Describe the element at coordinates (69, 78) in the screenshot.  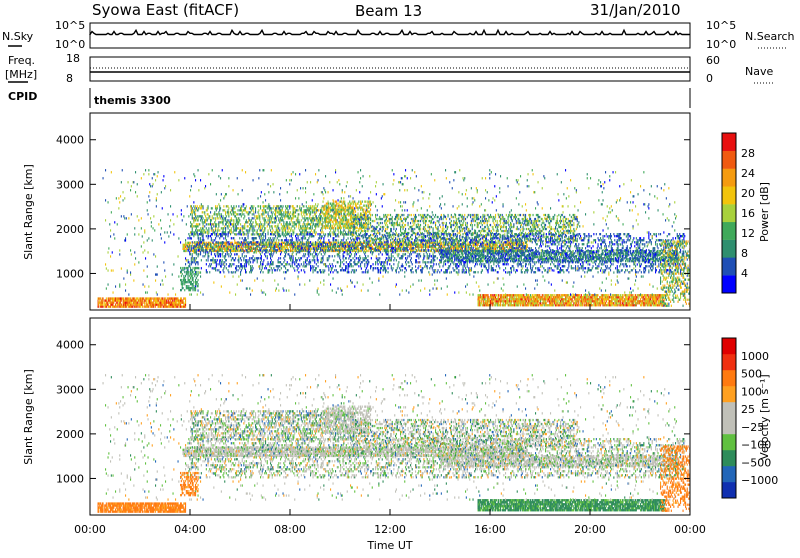
I see `freq-left-tick-bottom: 8` at that location.